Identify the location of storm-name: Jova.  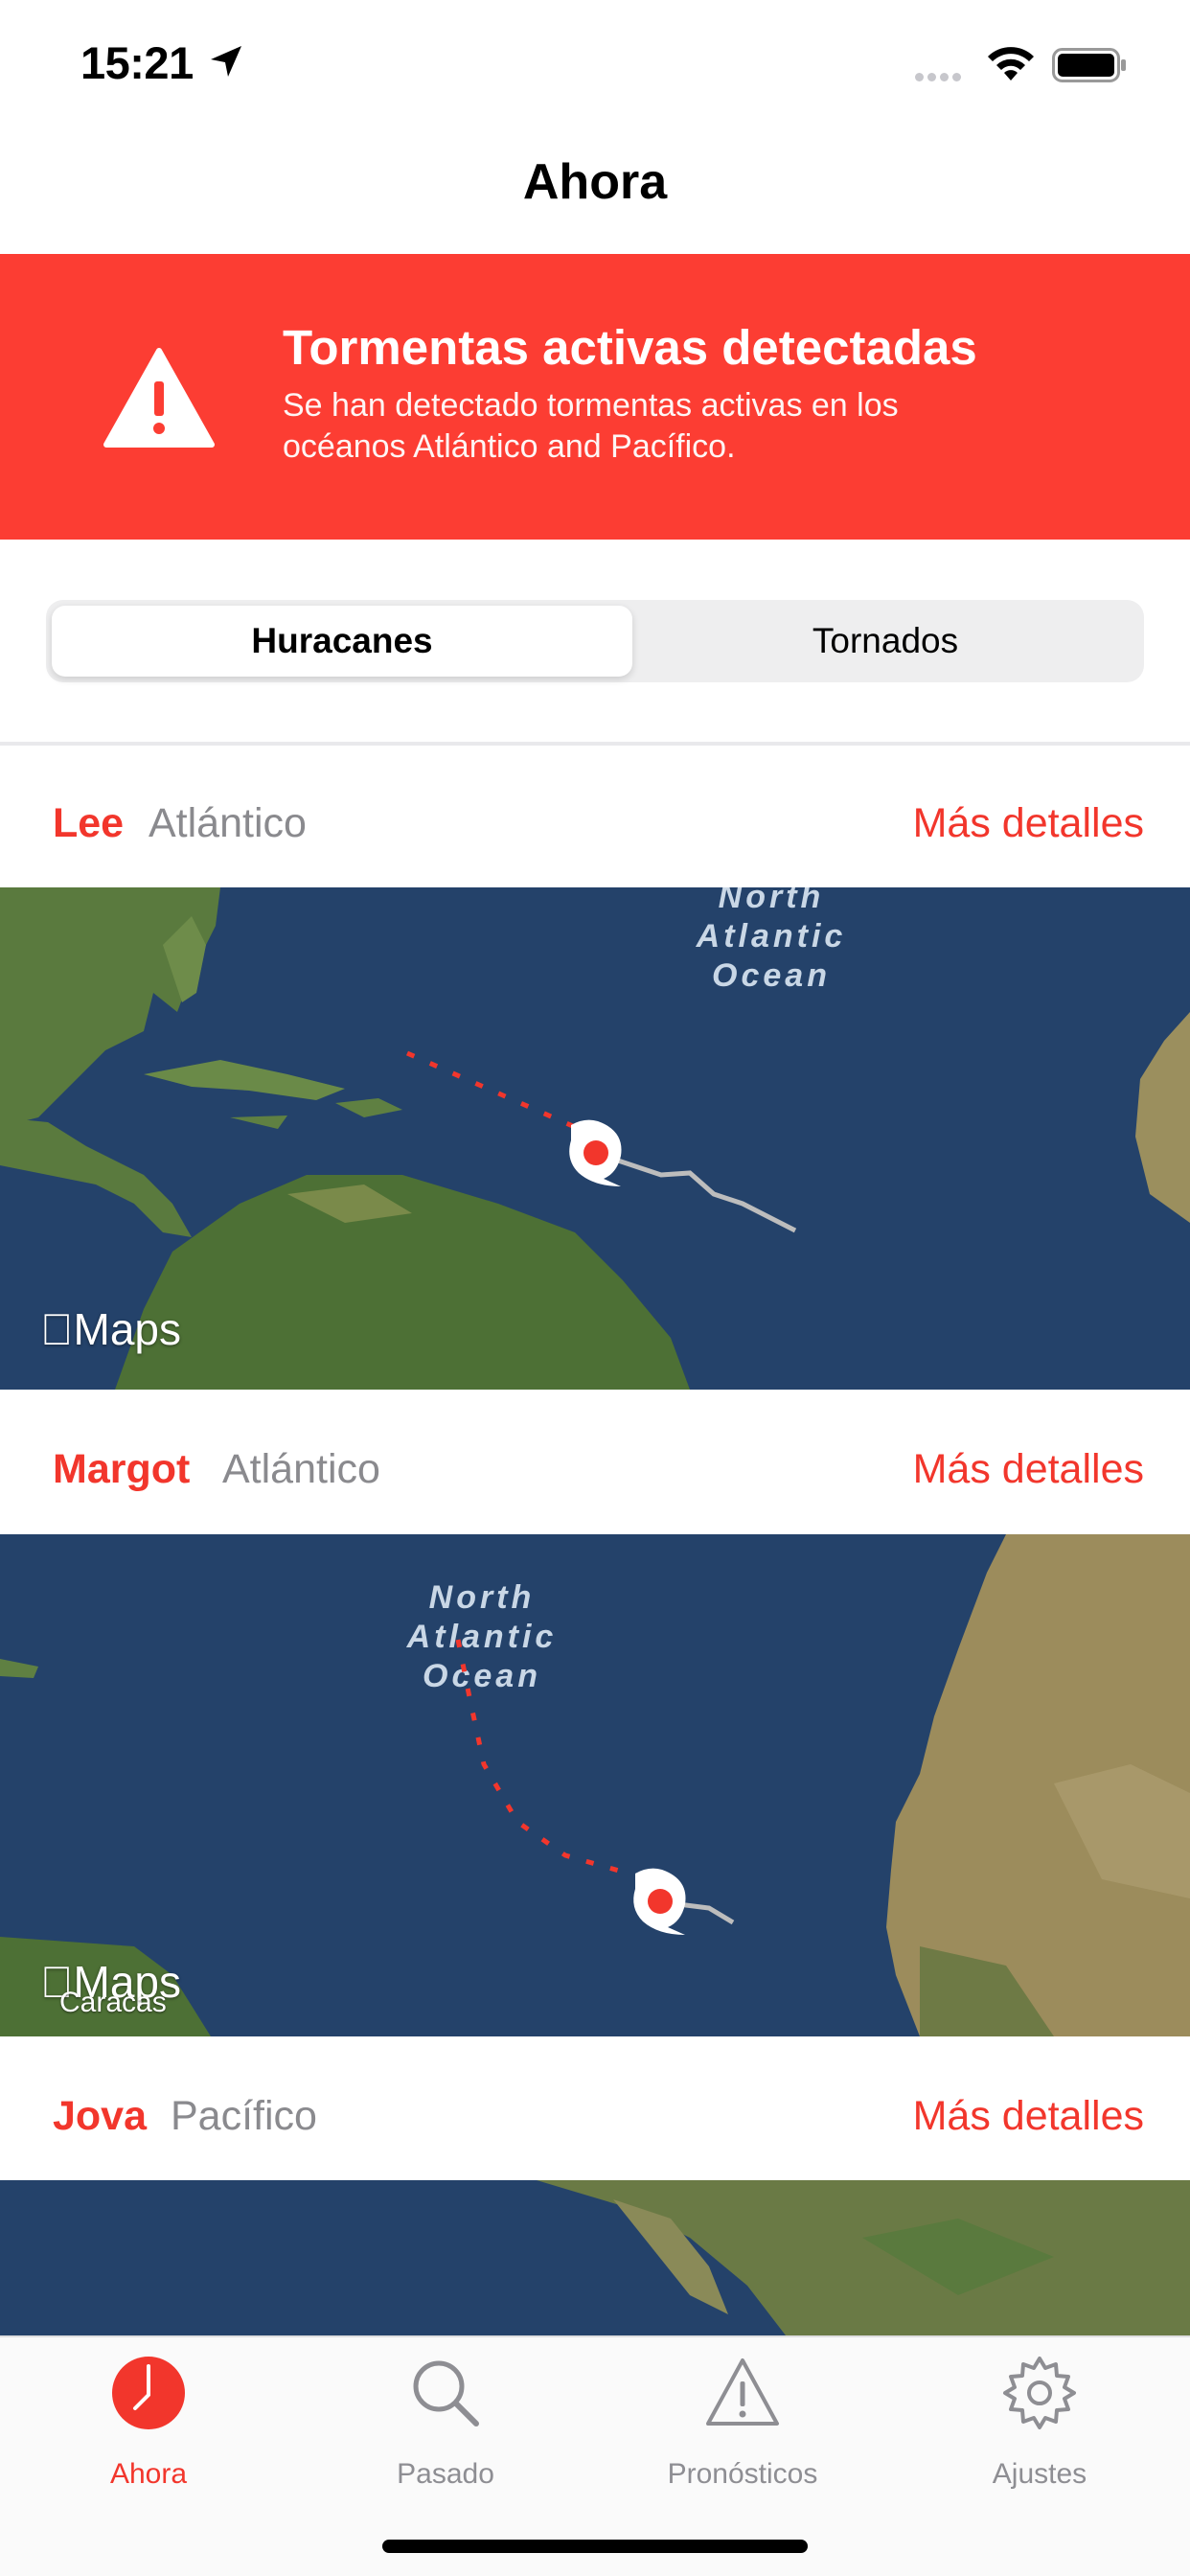
(101, 2116).